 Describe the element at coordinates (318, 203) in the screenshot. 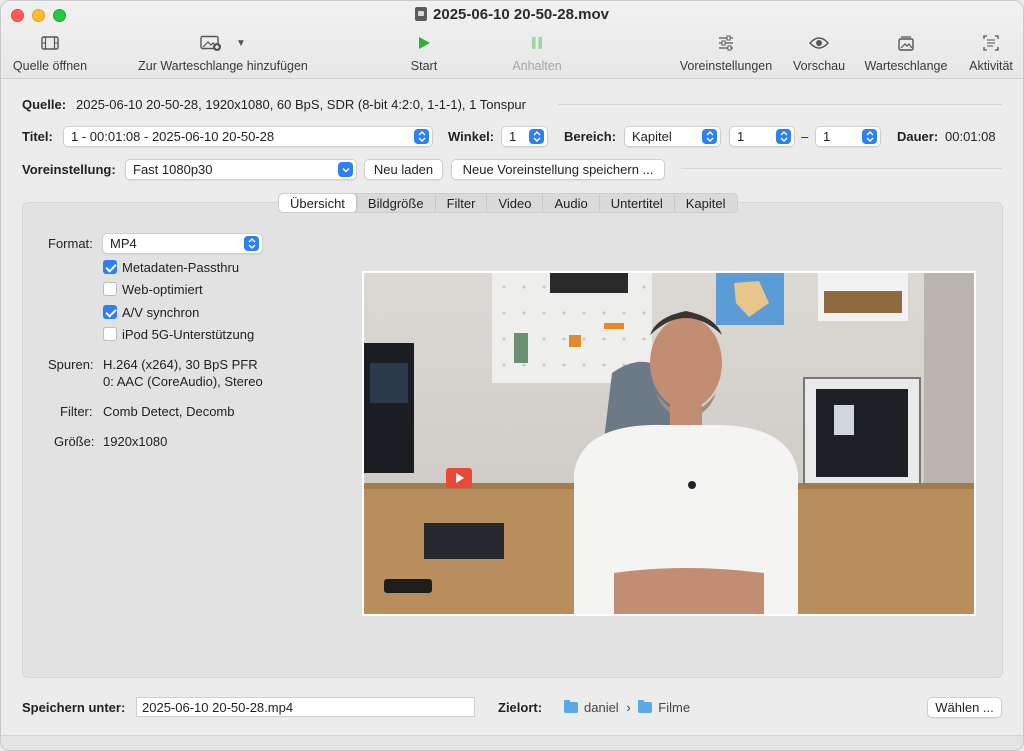

I see `tab-overview: Übersicht` at that location.